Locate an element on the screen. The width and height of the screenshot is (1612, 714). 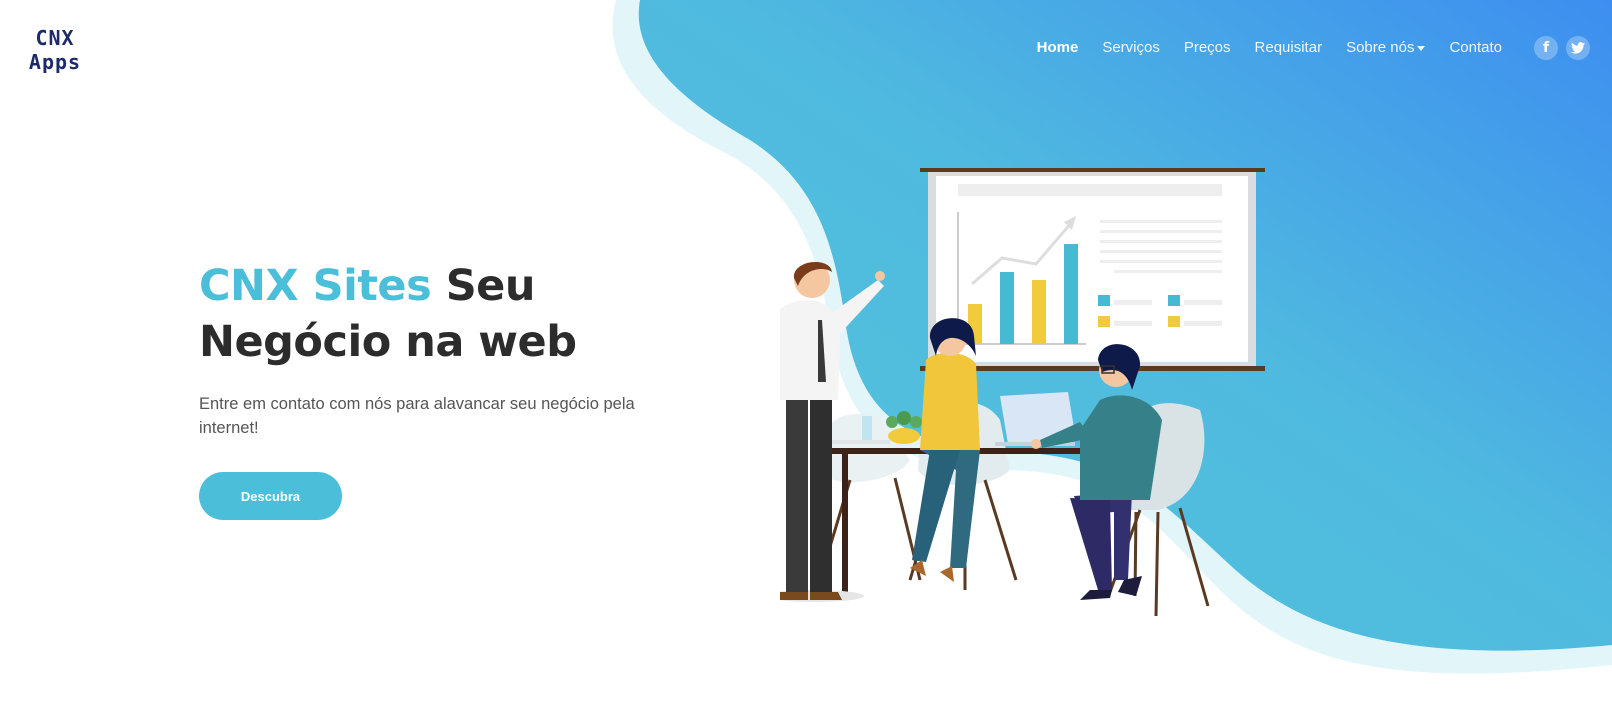
facebook-icon: f is located at coordinates (1546, 48).